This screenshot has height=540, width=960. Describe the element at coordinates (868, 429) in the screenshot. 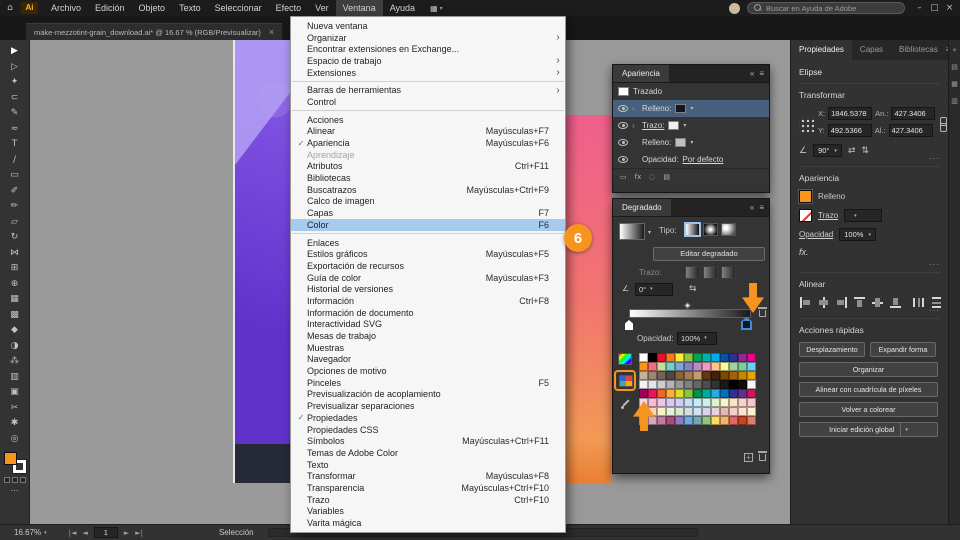

I see `iniciar-edicion-global-button: Iniciar edición global ▾` at that location.